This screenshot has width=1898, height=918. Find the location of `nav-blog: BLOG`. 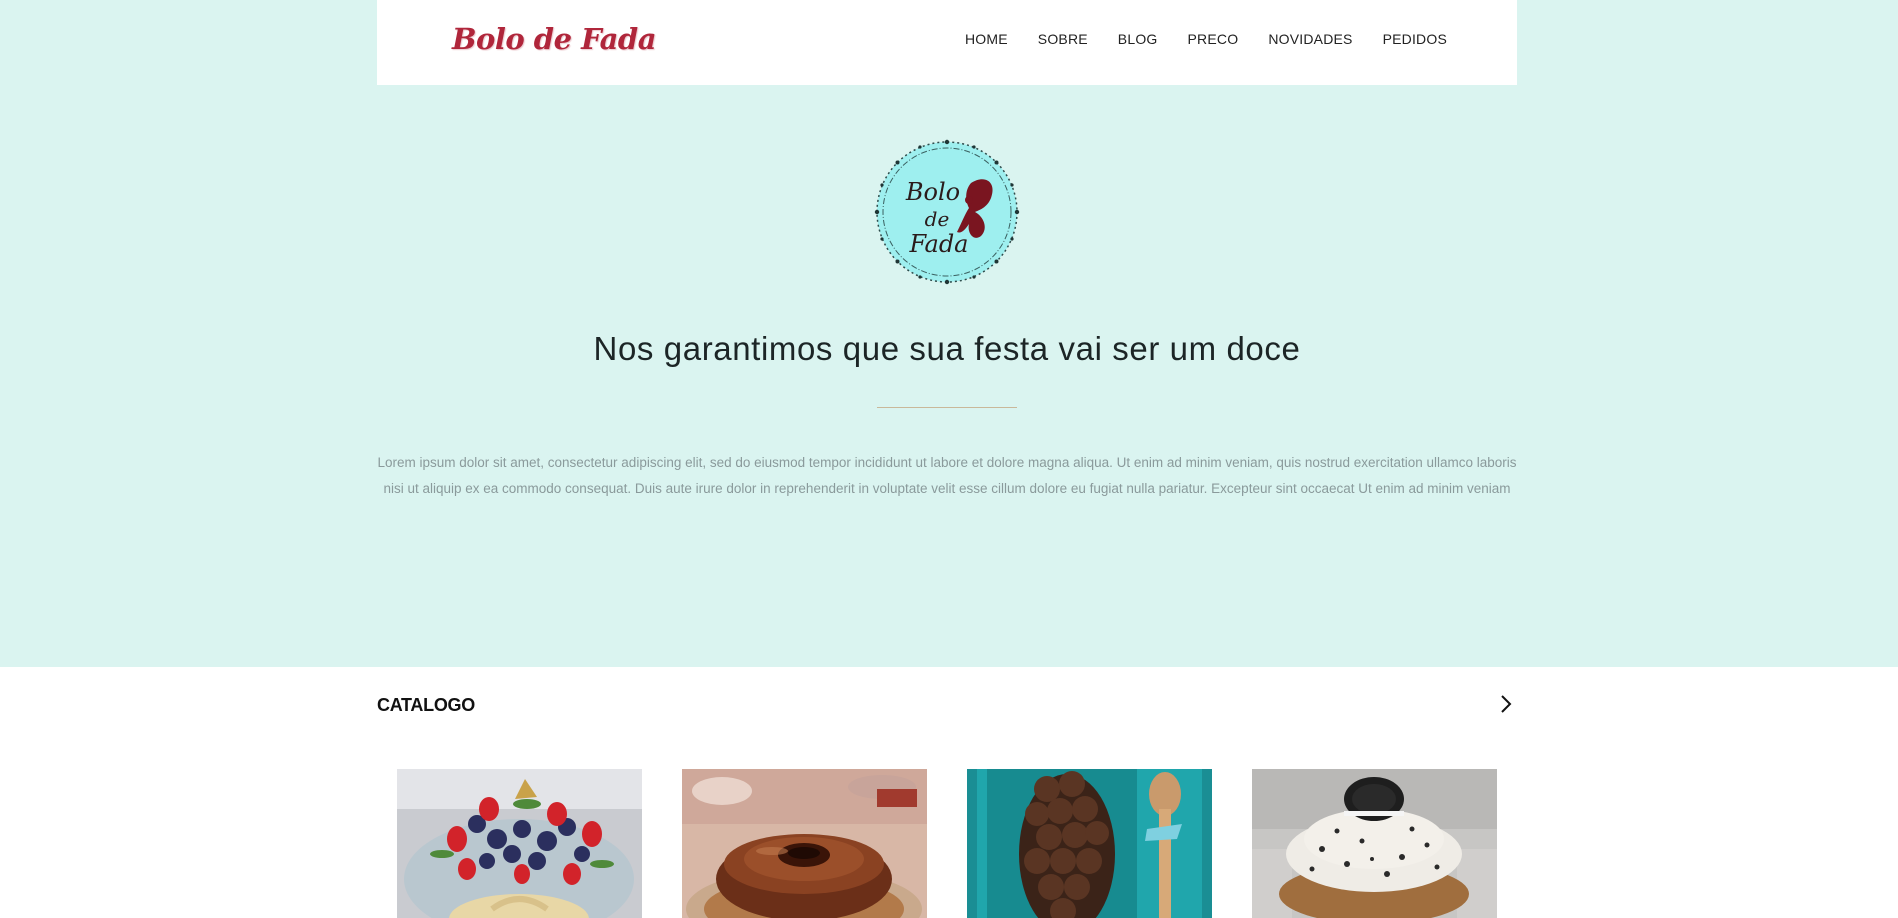

nav-blog: BLOG is located at coordinates (1138, 39).